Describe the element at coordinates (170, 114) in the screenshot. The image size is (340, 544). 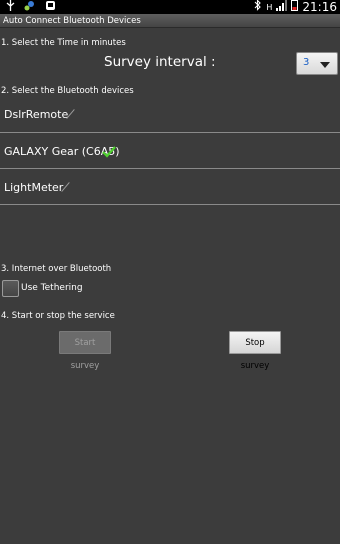
I see `device-row-dslrremote: DslrRemote` at that location.